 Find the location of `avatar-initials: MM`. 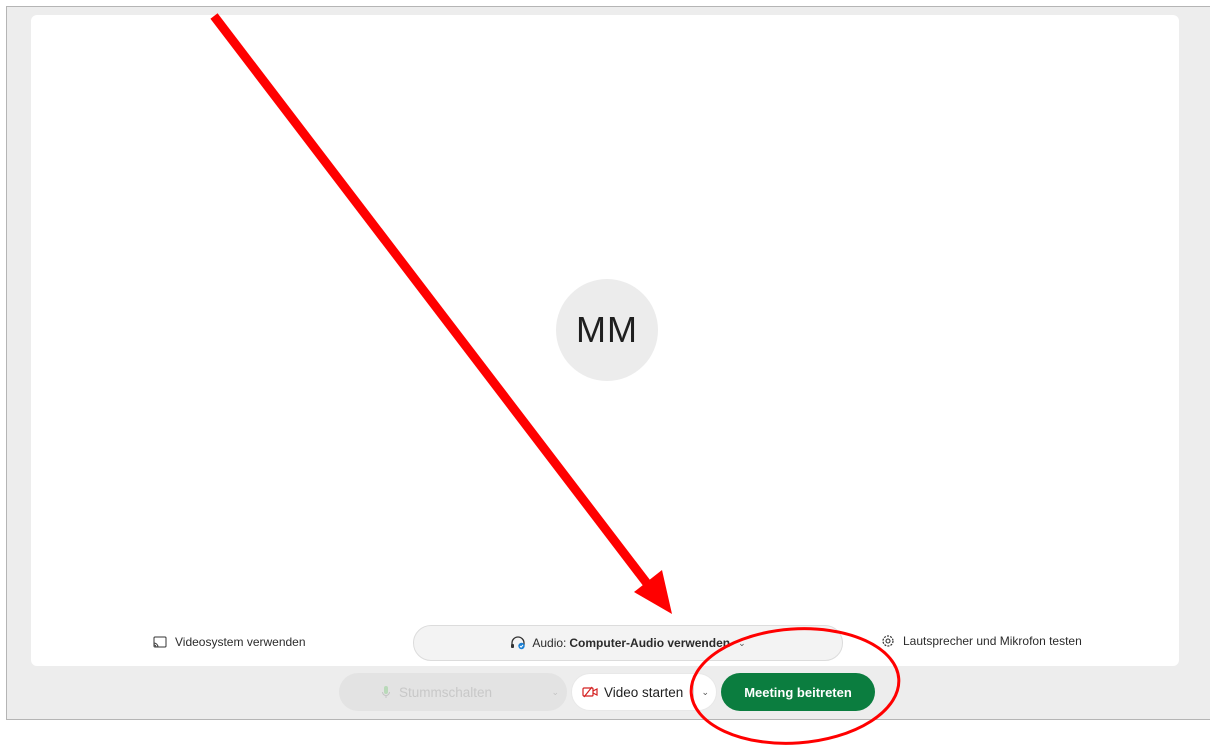

avatar-initials: MM is located at coordinates (607, 329).